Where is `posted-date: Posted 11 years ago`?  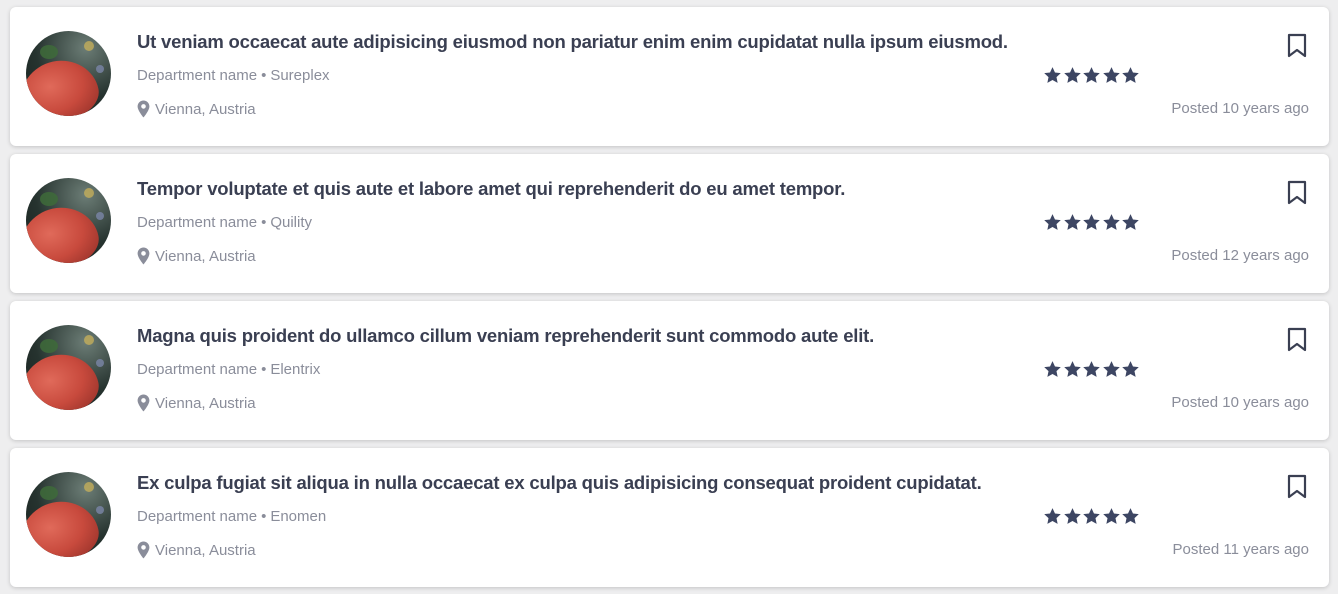 posted-date: Posted 11 years ago is located at coordinates (1240, 549).